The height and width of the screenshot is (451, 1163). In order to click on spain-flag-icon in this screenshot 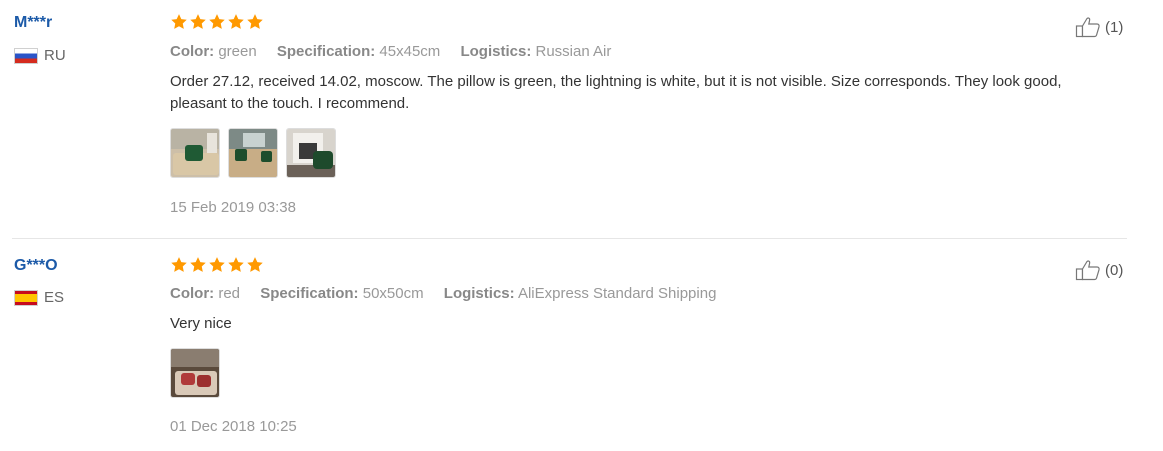, I will do `click(26, 297)`.